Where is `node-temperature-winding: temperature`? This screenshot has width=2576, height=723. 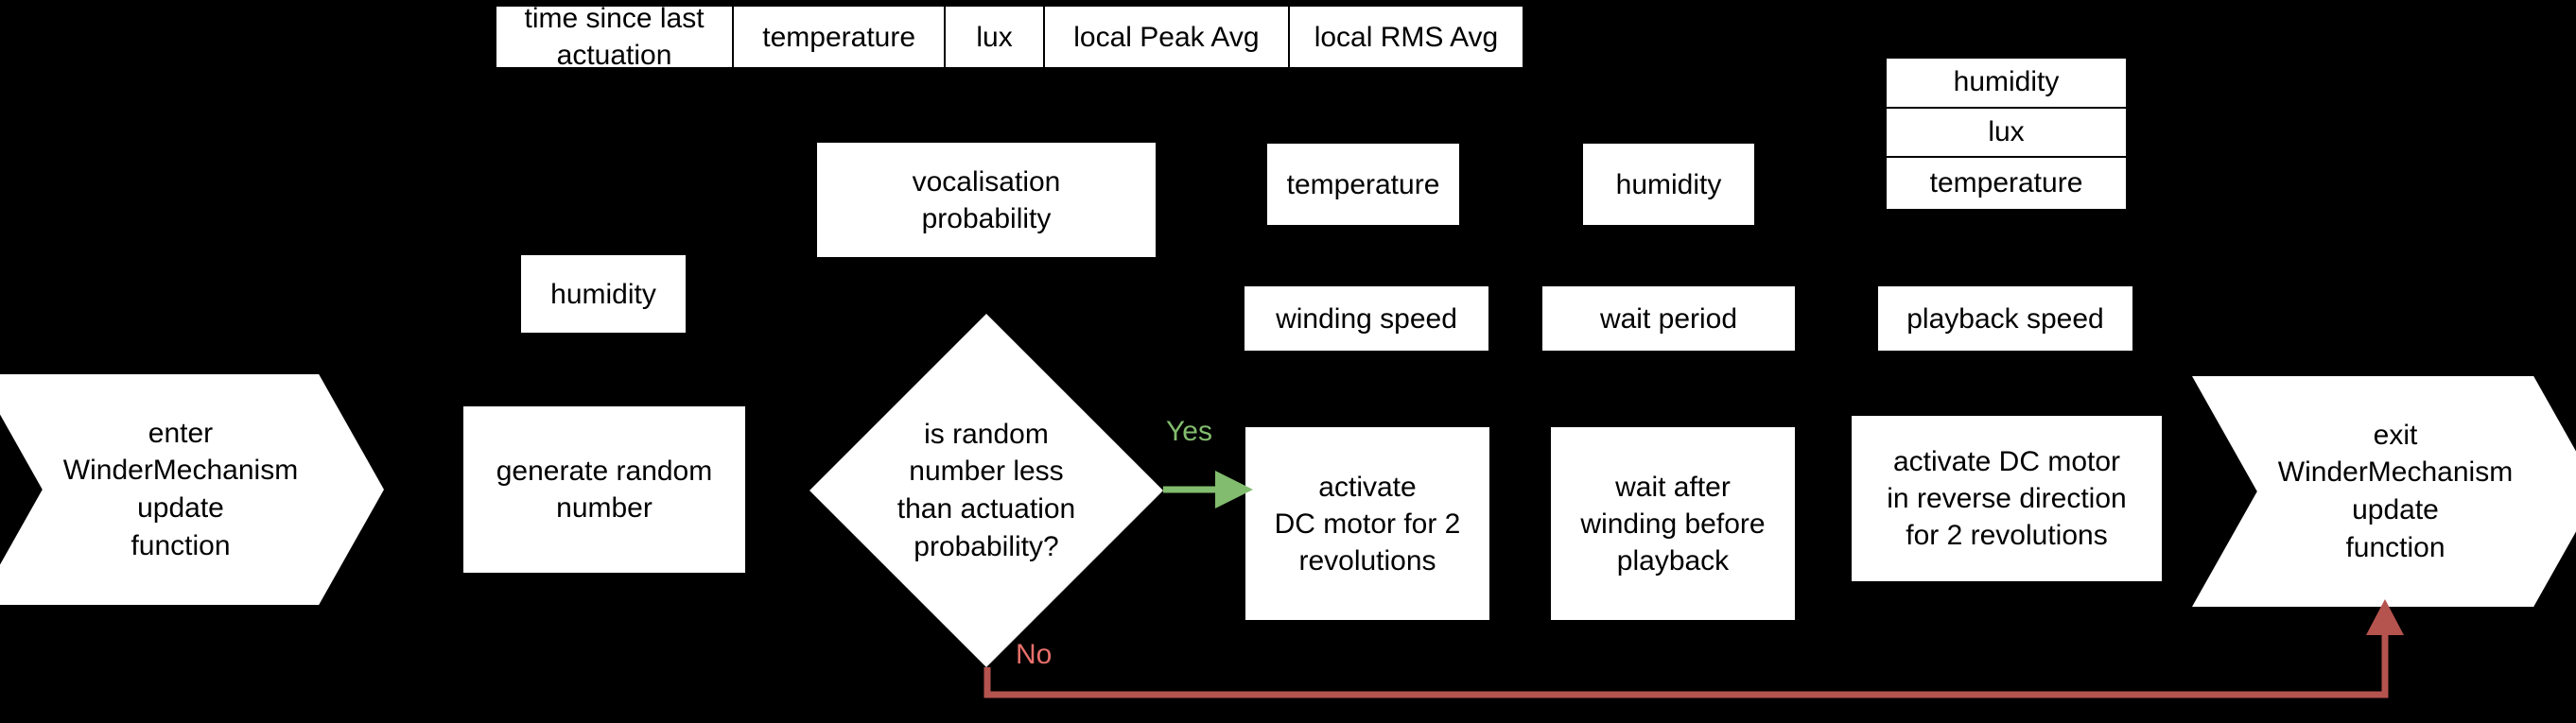
node-temperature-winding: temperature is located at coordinates (1363, 184).